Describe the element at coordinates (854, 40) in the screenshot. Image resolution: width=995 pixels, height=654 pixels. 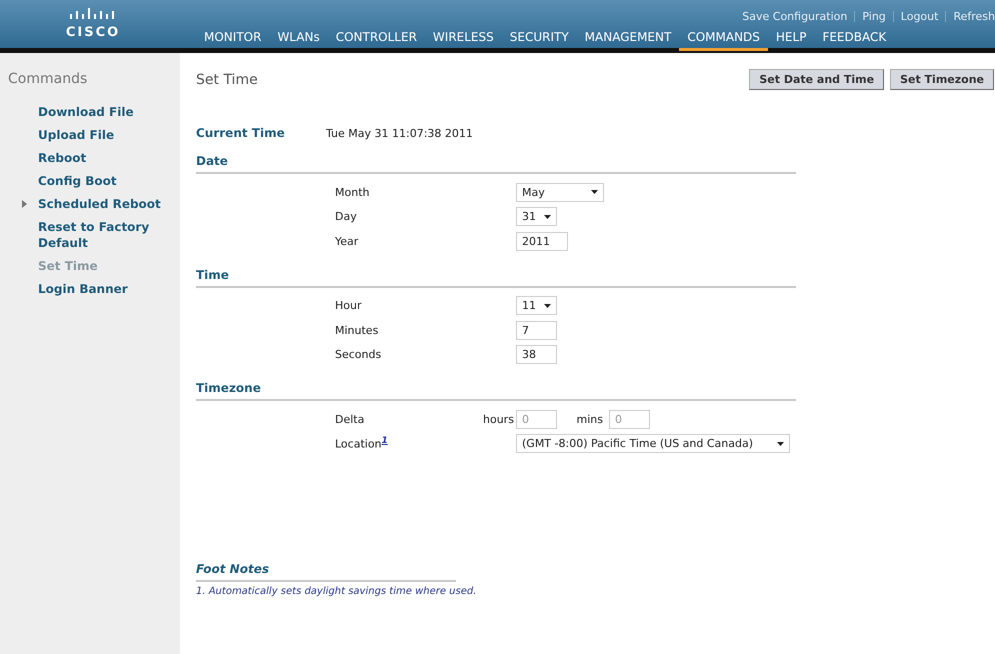
I see `nav-tab: FEEDBACK` at that location.